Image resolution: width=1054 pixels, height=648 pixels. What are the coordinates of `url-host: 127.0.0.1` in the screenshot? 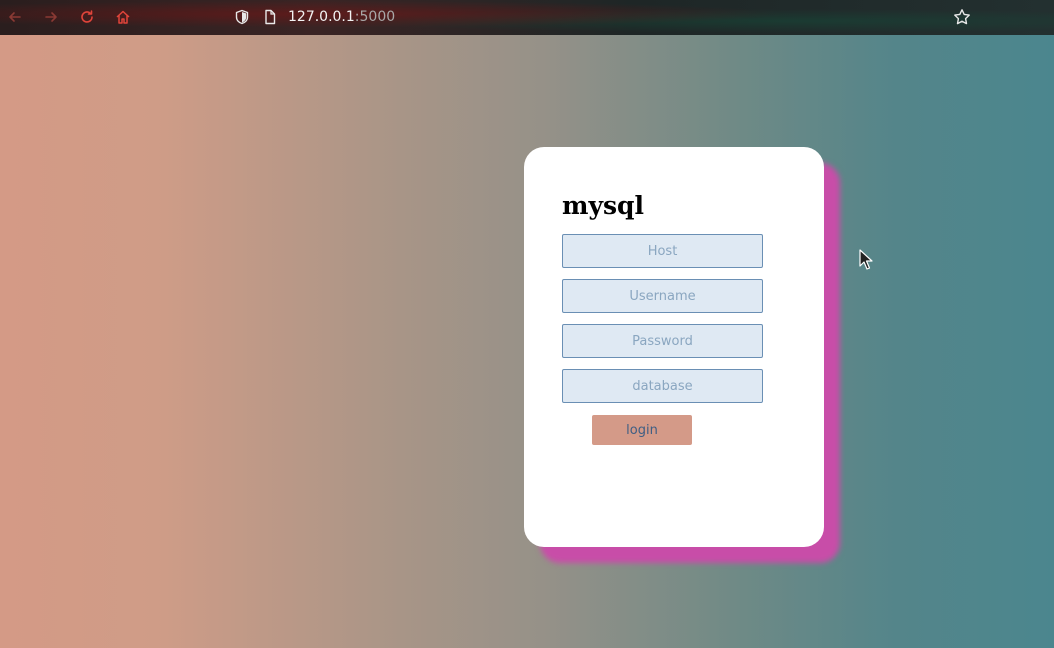 It's located at (321, 17).